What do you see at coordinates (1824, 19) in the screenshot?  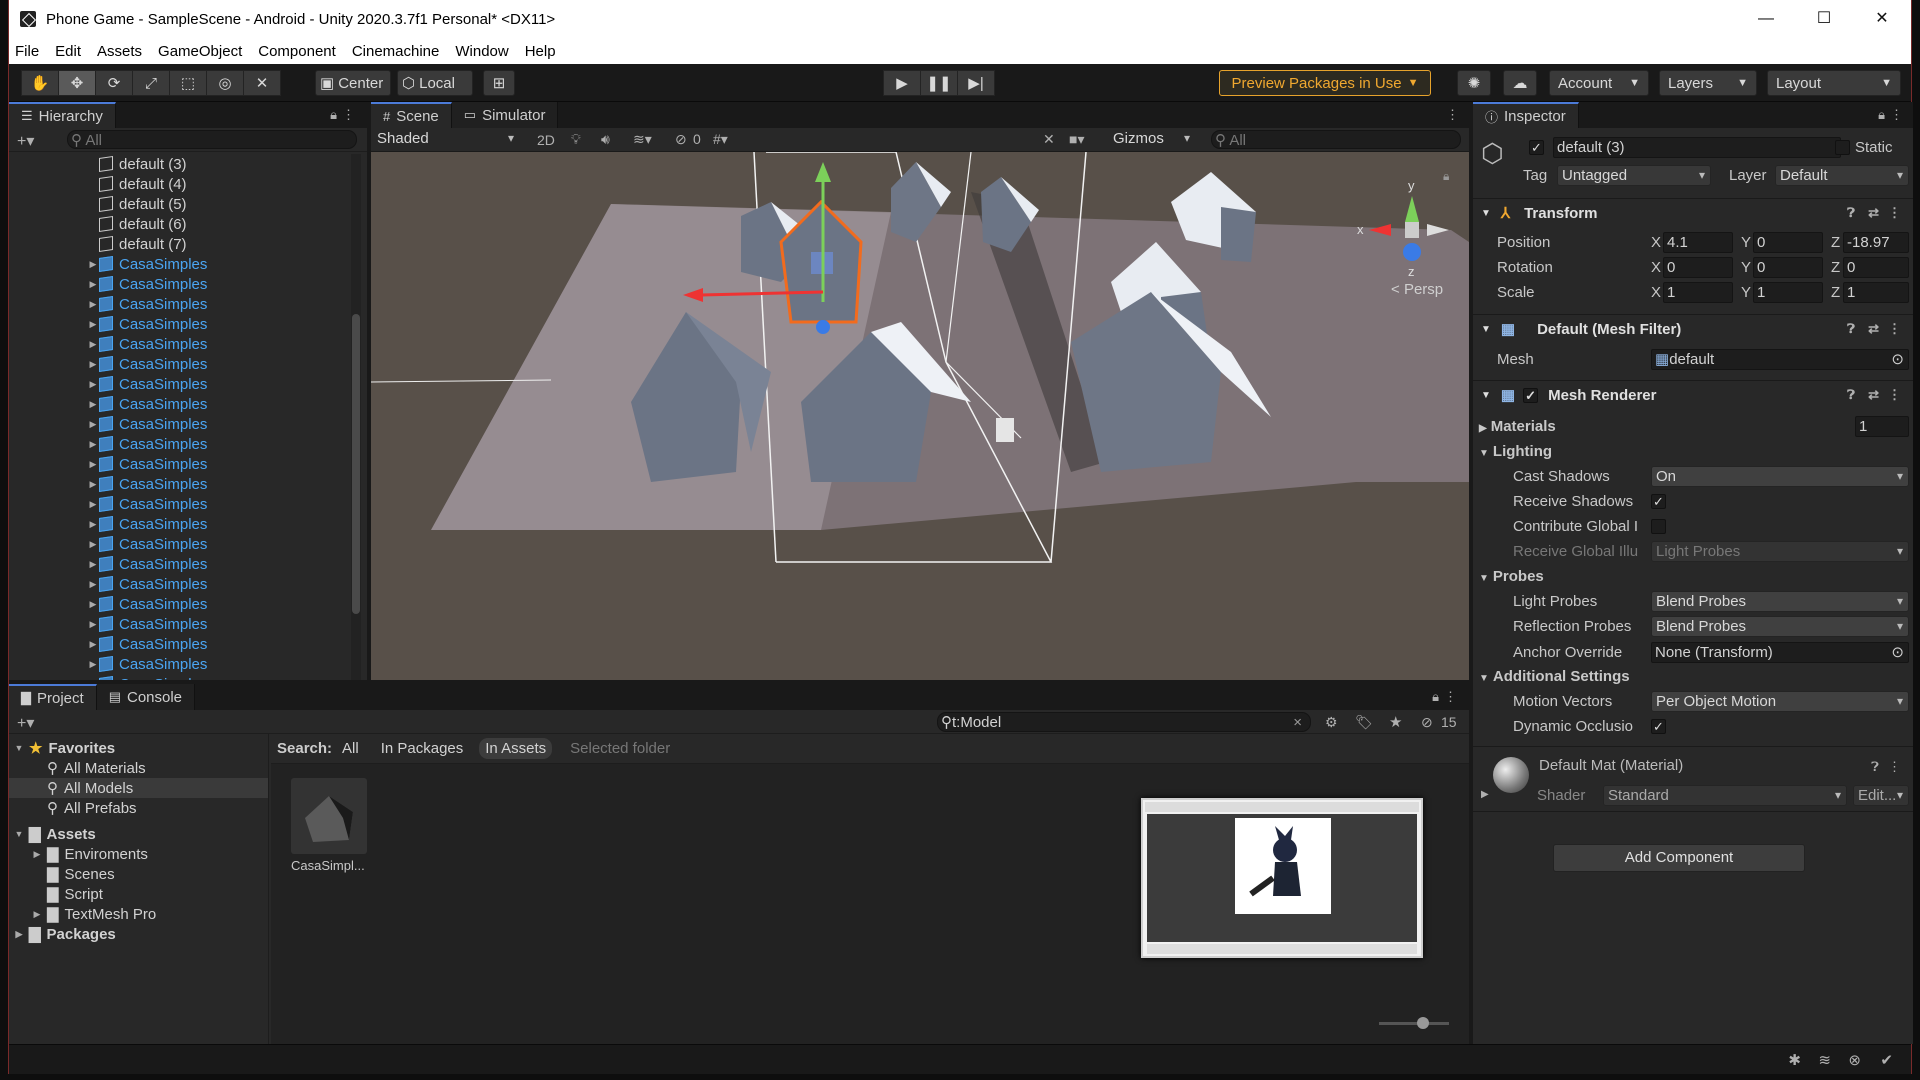 I see `maximize-button: ☐` at bounding box center [1824, 19].